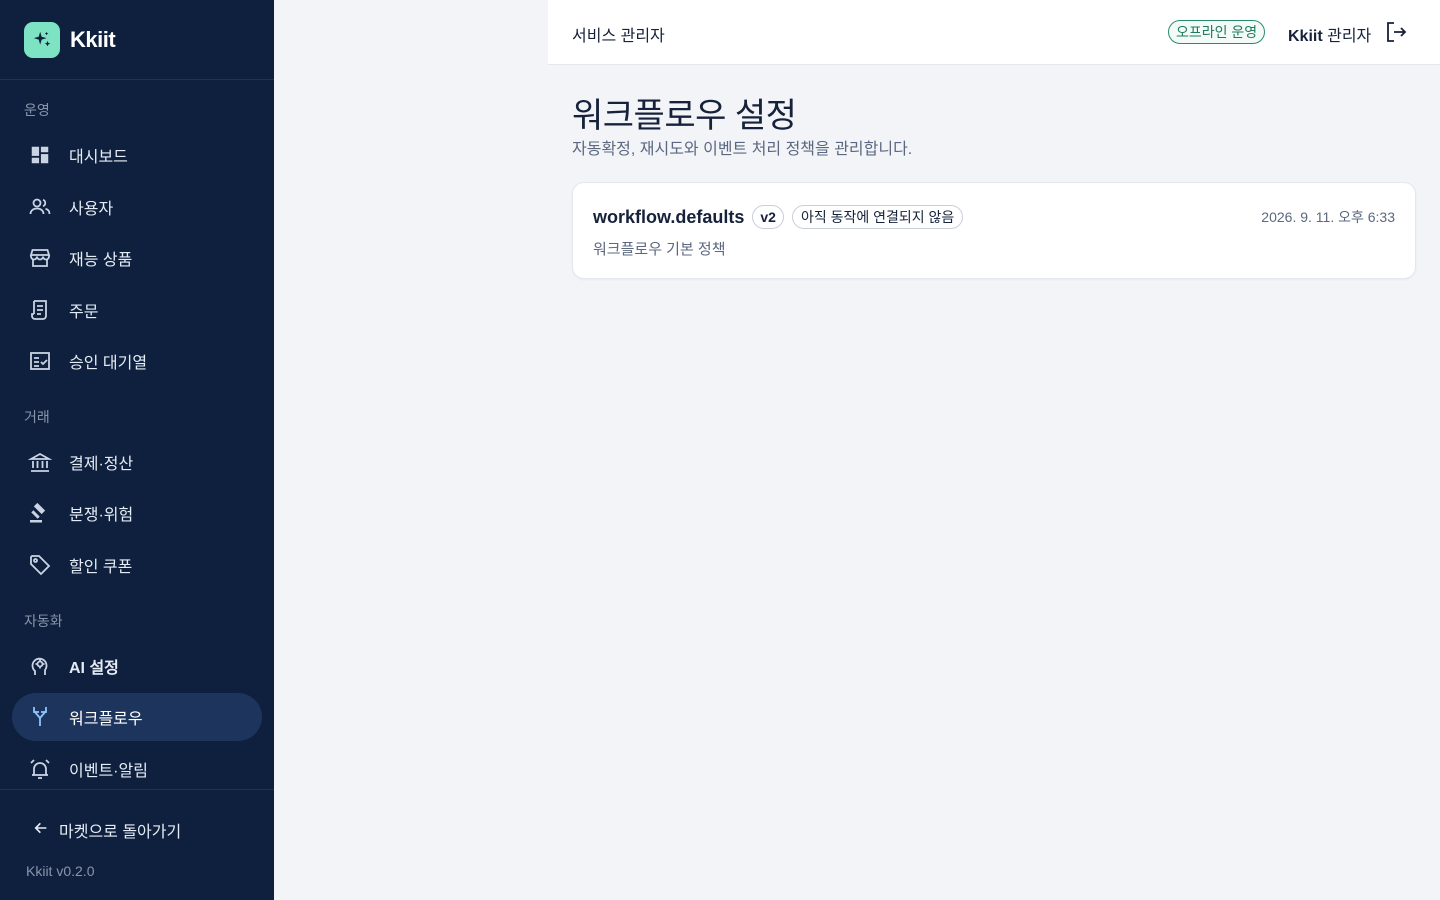  Describe the element at coordinates (101, 515) in the screenshot. I see `sidebar-item-label: 분쟁·위험` at that location.